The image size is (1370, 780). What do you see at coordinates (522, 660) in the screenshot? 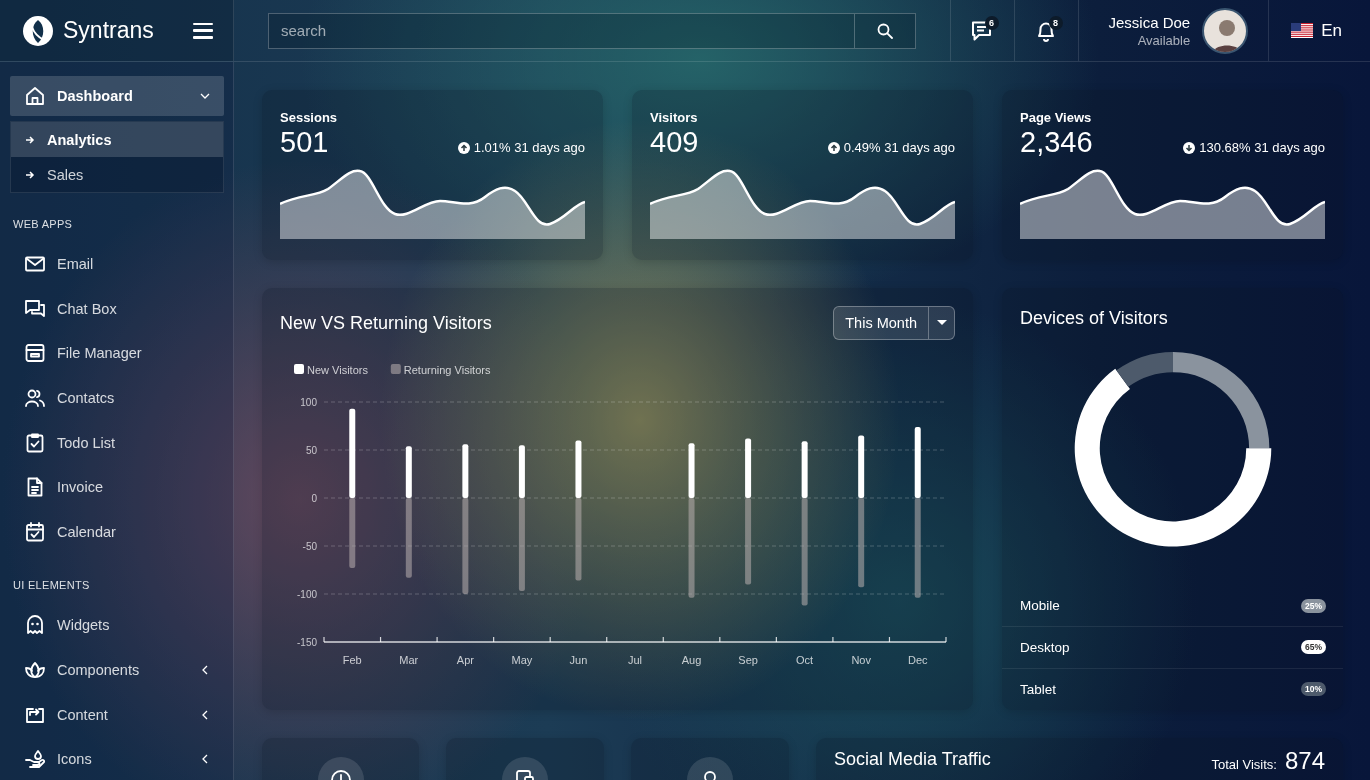
I see `axis-label: May` at bounding box center [522, 660].